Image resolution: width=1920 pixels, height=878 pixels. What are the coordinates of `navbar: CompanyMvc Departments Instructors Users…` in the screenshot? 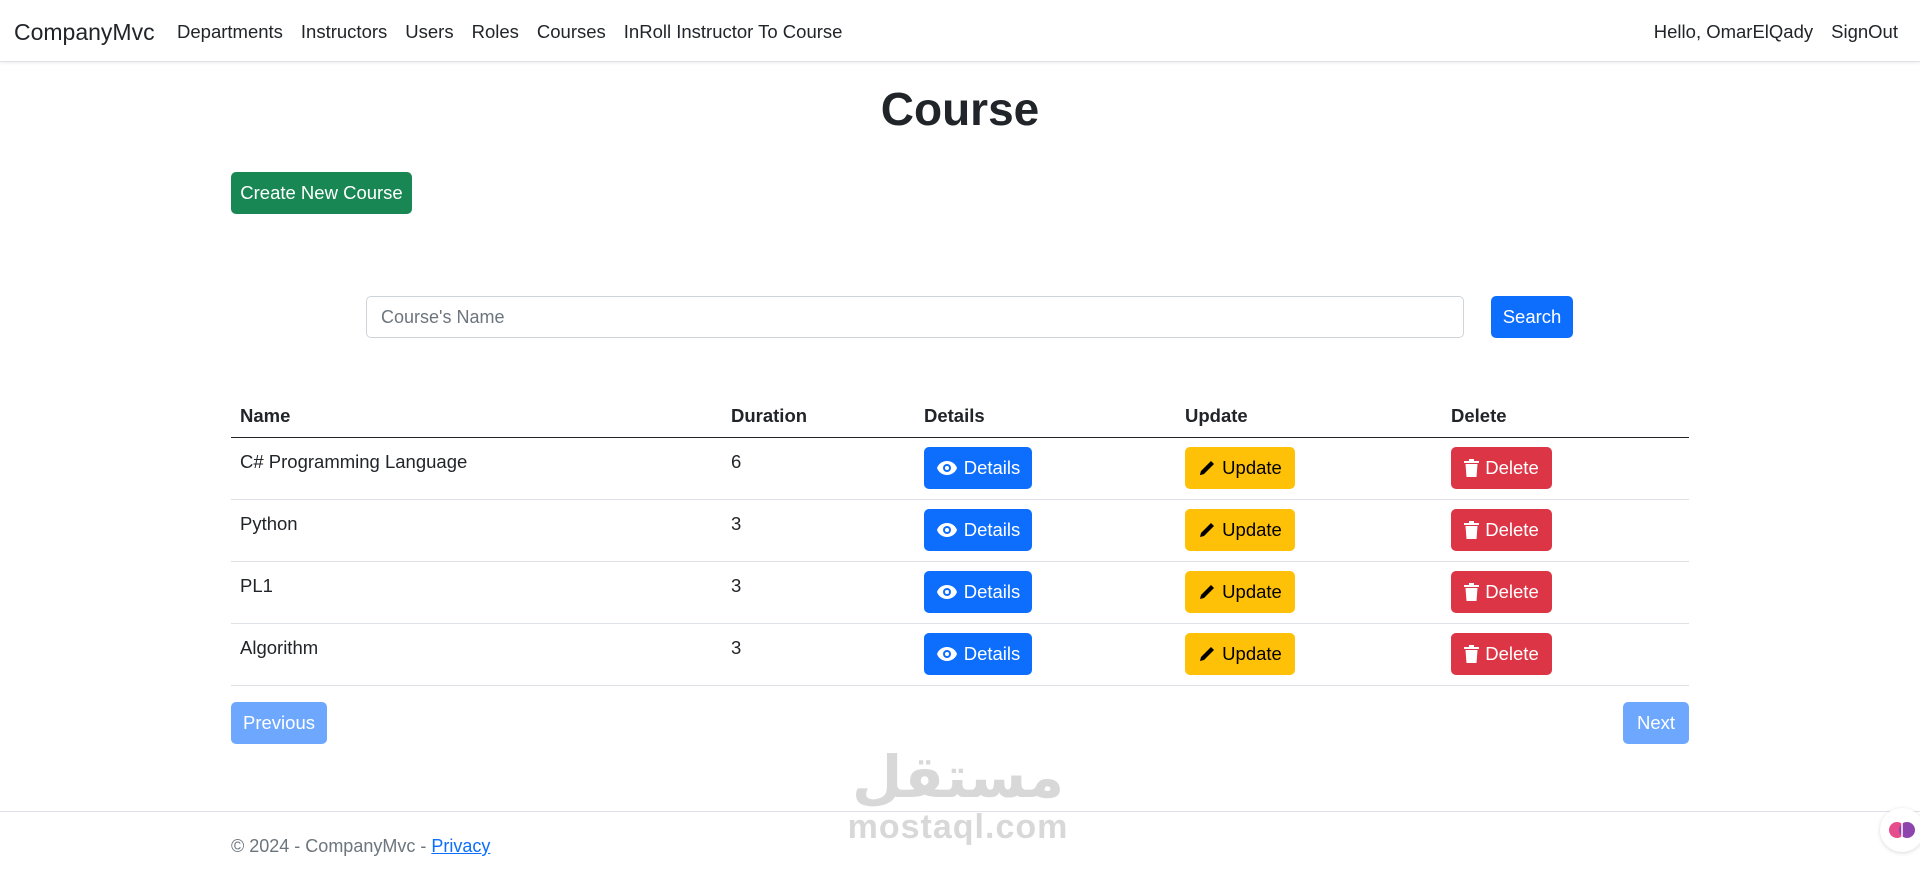 It's located at (960, 31).